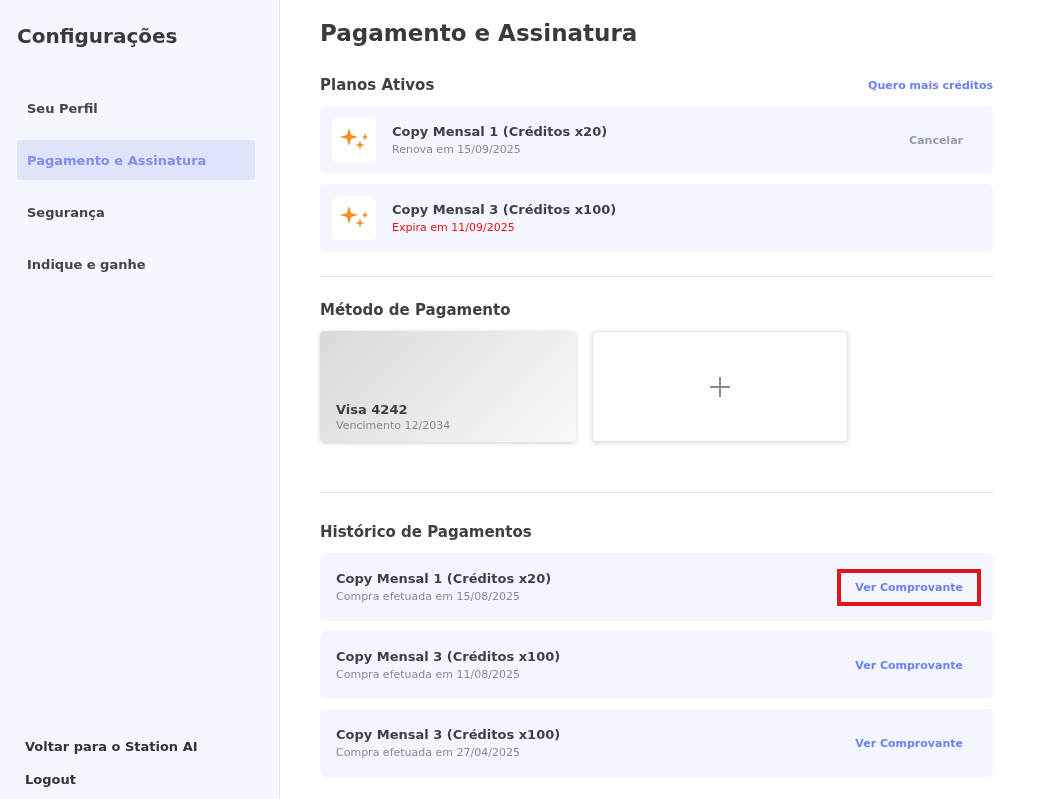 This screenshot has height=799, width=1055. Describe the element at coordinates (448, 386) in the screenshot. I see `payment-card: Visa 4242 Vencimento 12/2034` at that location.